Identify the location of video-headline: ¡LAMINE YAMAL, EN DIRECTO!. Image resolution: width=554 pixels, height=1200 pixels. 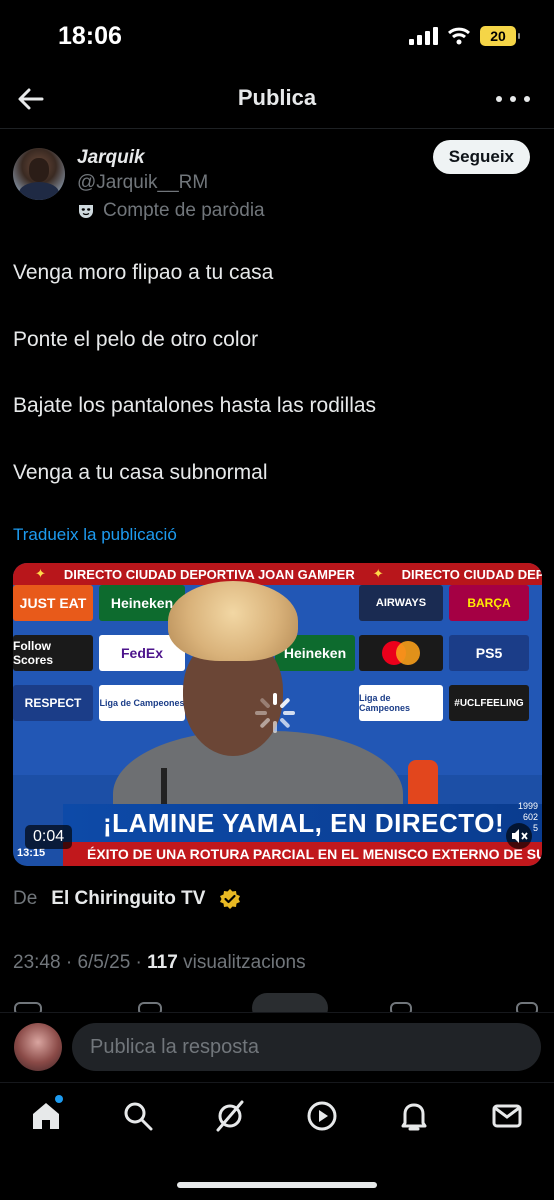
(302, 823).